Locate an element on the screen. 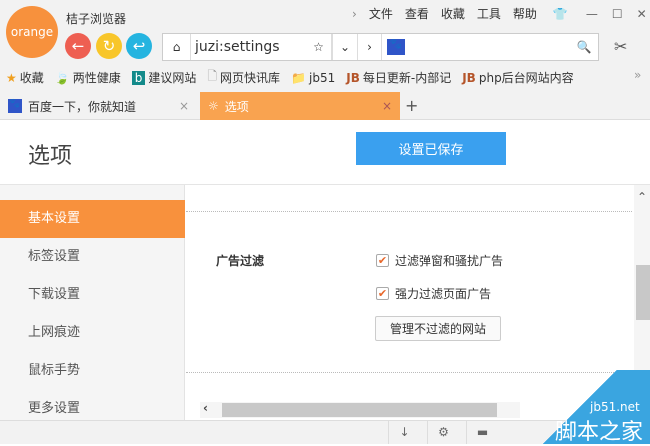 Image resolution: width=650 pixels, height=446 pixels. home-icon: ⌂ is located at coordinates (177, 47).